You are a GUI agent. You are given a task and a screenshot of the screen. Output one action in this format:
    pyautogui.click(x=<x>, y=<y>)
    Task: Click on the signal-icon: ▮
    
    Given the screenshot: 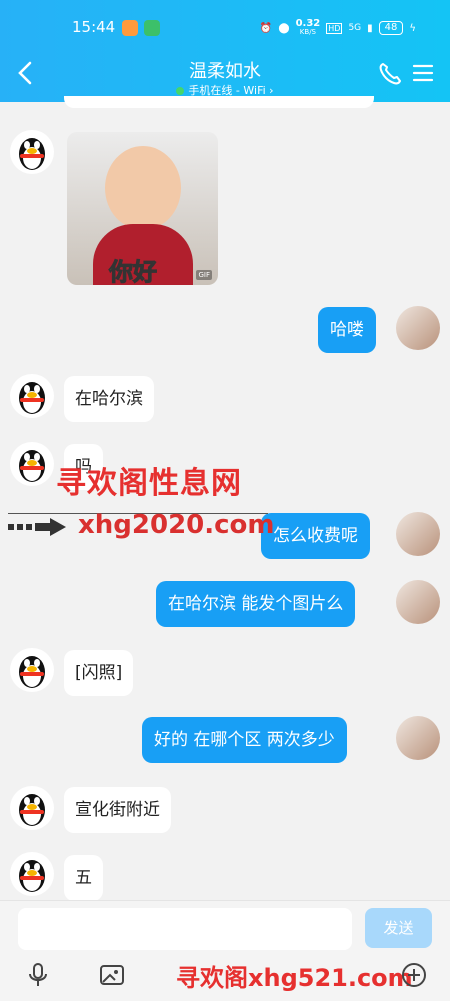 What is the action you would take?
    pyautogui.click(x=370, y=28)
    